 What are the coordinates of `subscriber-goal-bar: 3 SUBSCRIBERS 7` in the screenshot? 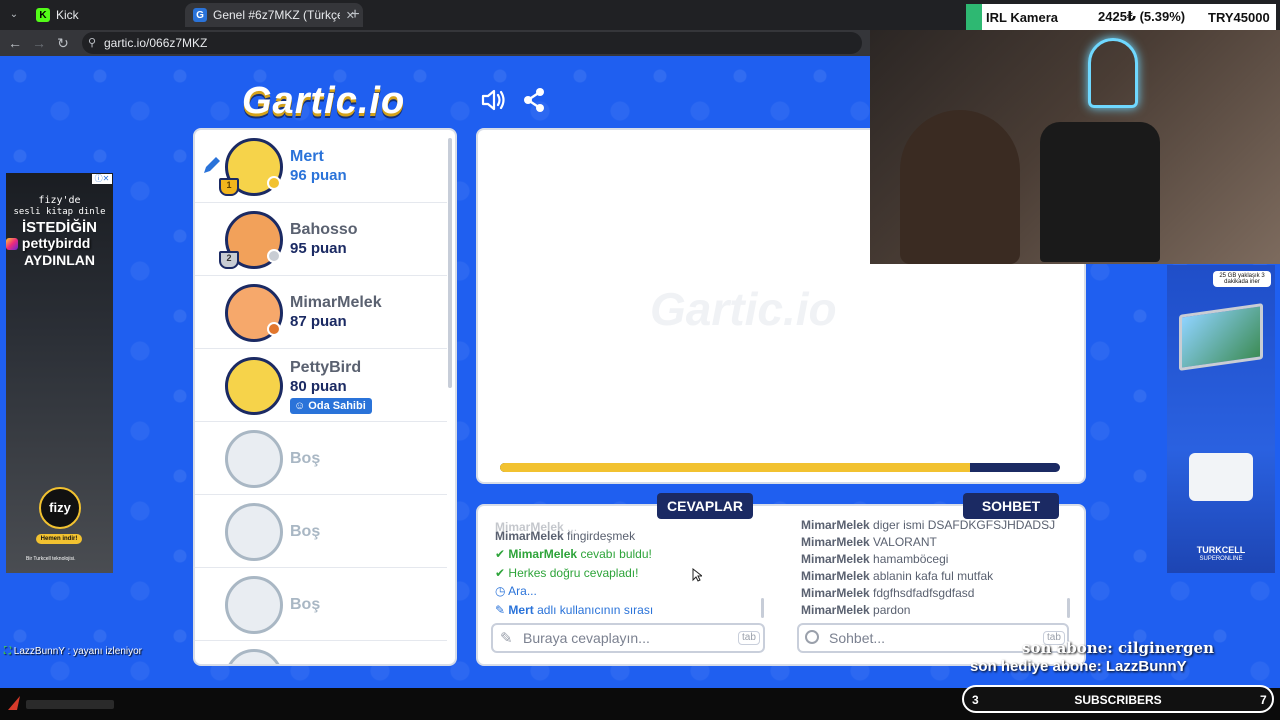 It's located at (1118, 699).